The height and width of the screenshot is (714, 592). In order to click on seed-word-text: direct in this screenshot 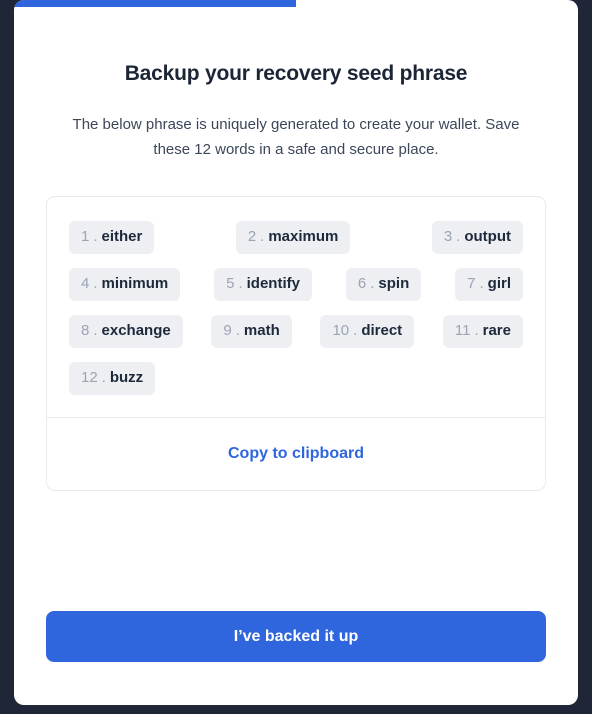, I will do `click(382, 330)`.